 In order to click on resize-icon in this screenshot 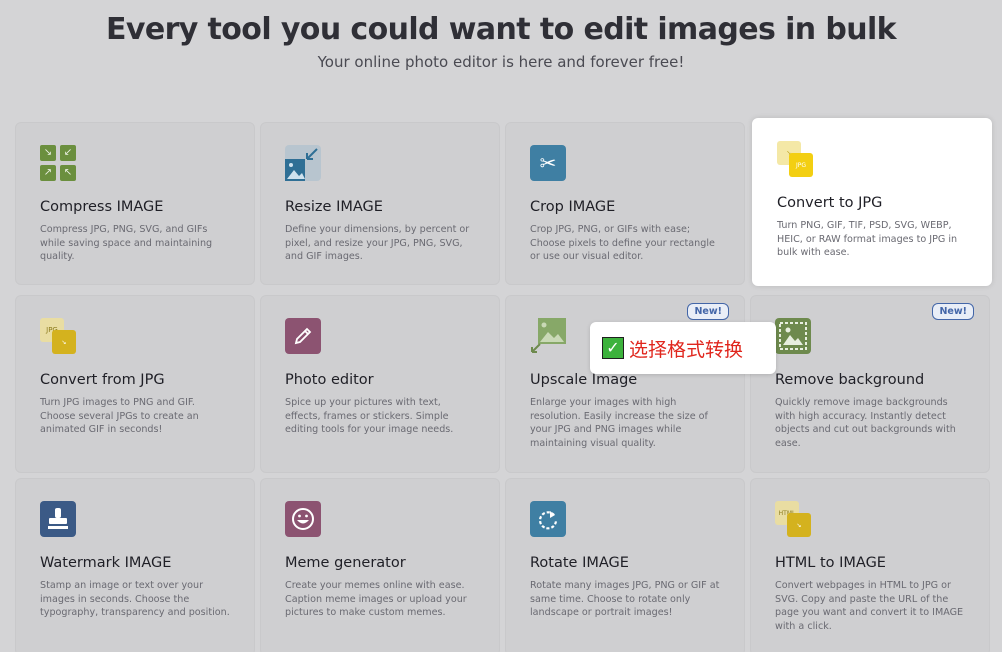, I will do `click(303, 163)`.